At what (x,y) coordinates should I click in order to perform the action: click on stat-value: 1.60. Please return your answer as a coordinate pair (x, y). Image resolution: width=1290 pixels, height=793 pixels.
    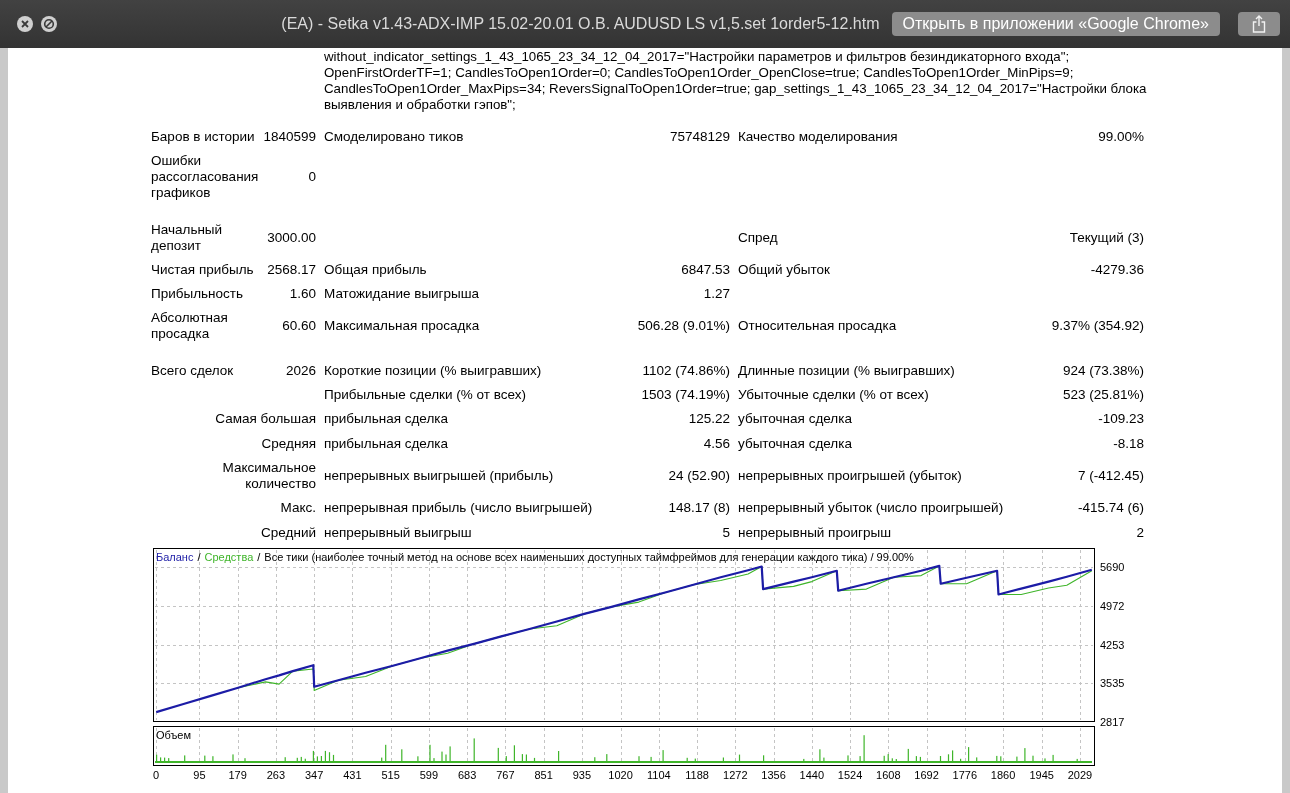
    Looking at the image, I should click on (302, 294).